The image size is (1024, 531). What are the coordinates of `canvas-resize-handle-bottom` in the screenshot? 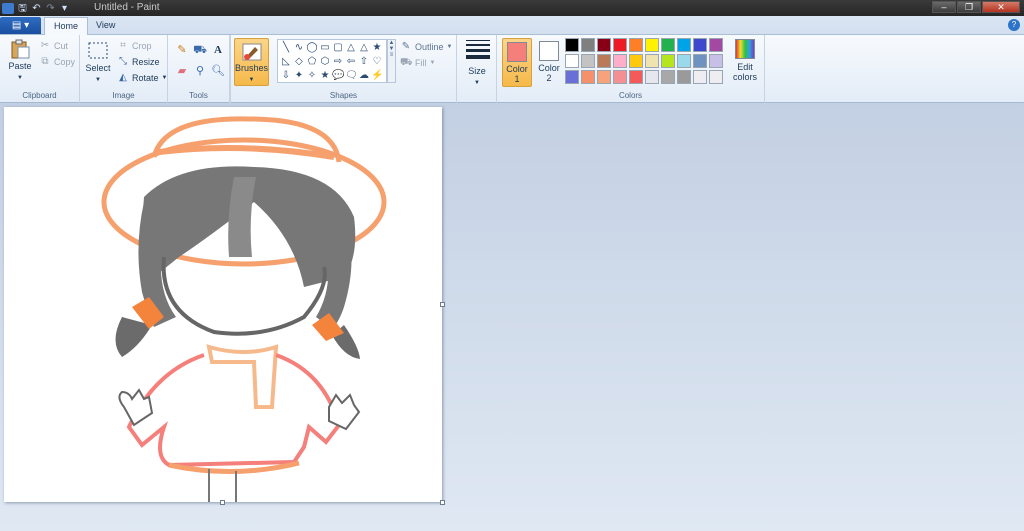 It's located at (222, 502).